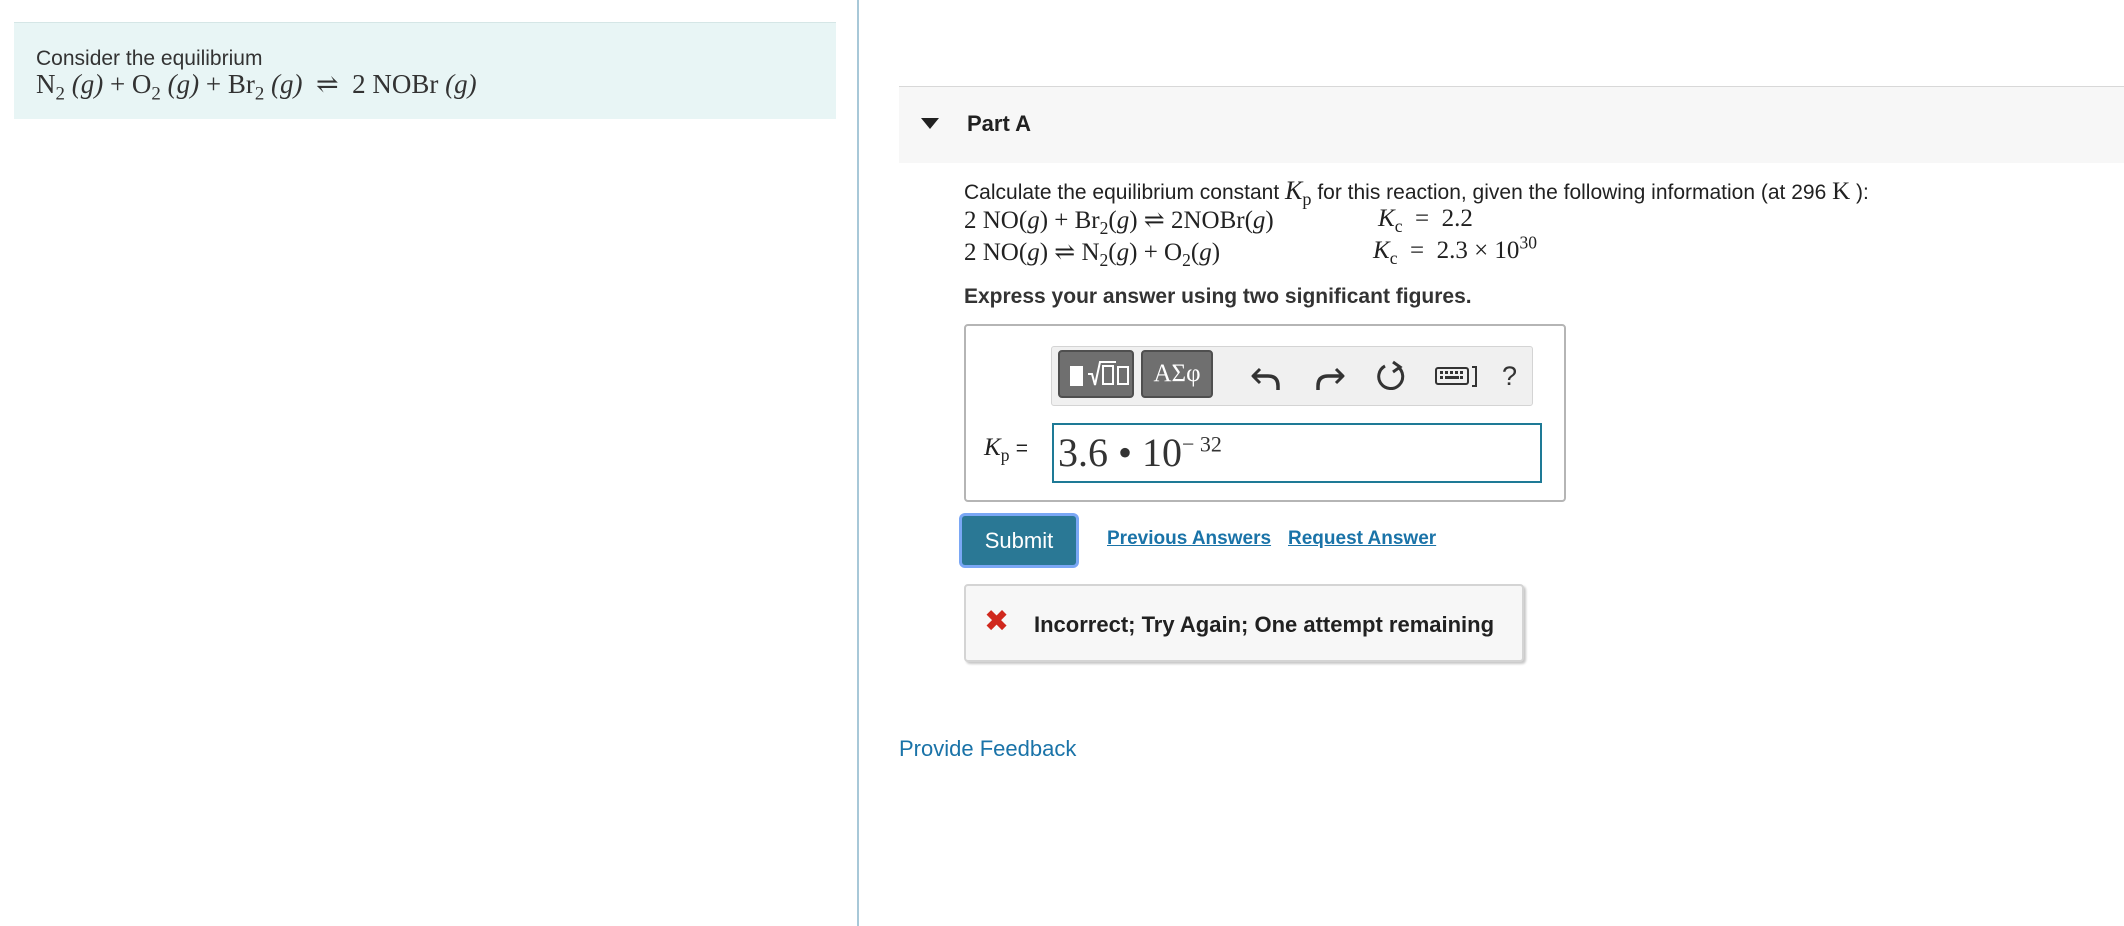 This screenshot has height=926, width=2124. What do you see at coordinates (1362, 539) in the screenshot?
I see `request-answer-link: Request Answer` at bounding box center [1362, 539].